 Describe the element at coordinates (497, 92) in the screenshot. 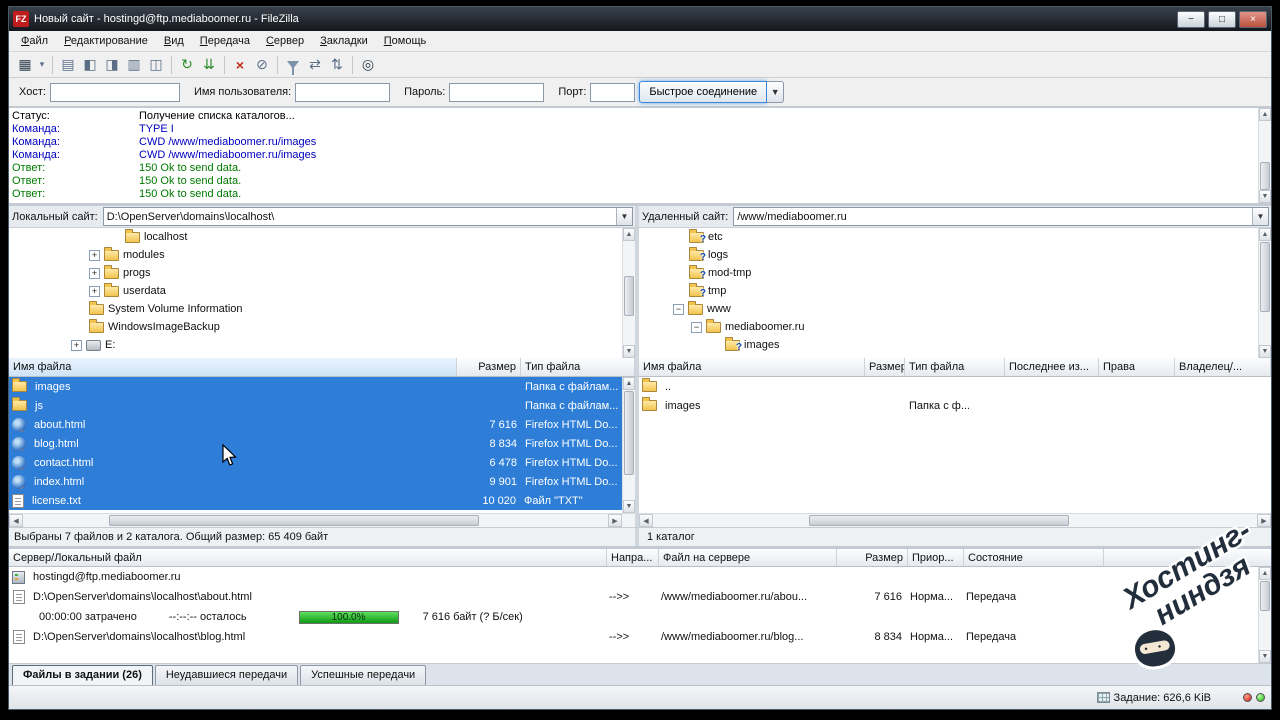

I see `password-input` at that location.